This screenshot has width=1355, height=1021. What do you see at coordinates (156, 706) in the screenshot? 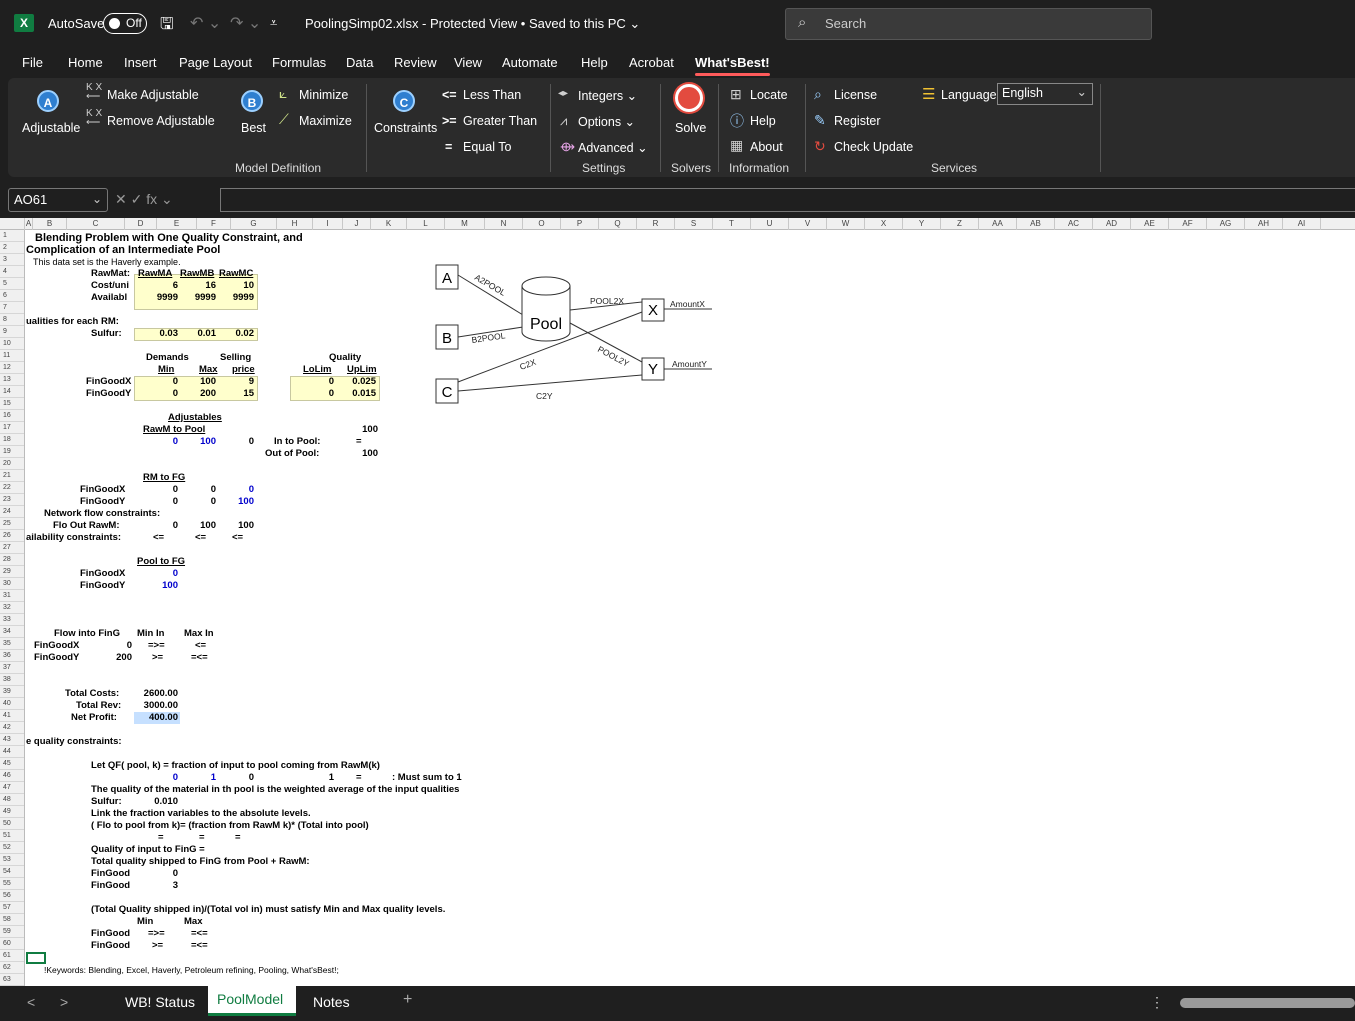
I see `cell: 3000.00` at bounding box center [156, 706].